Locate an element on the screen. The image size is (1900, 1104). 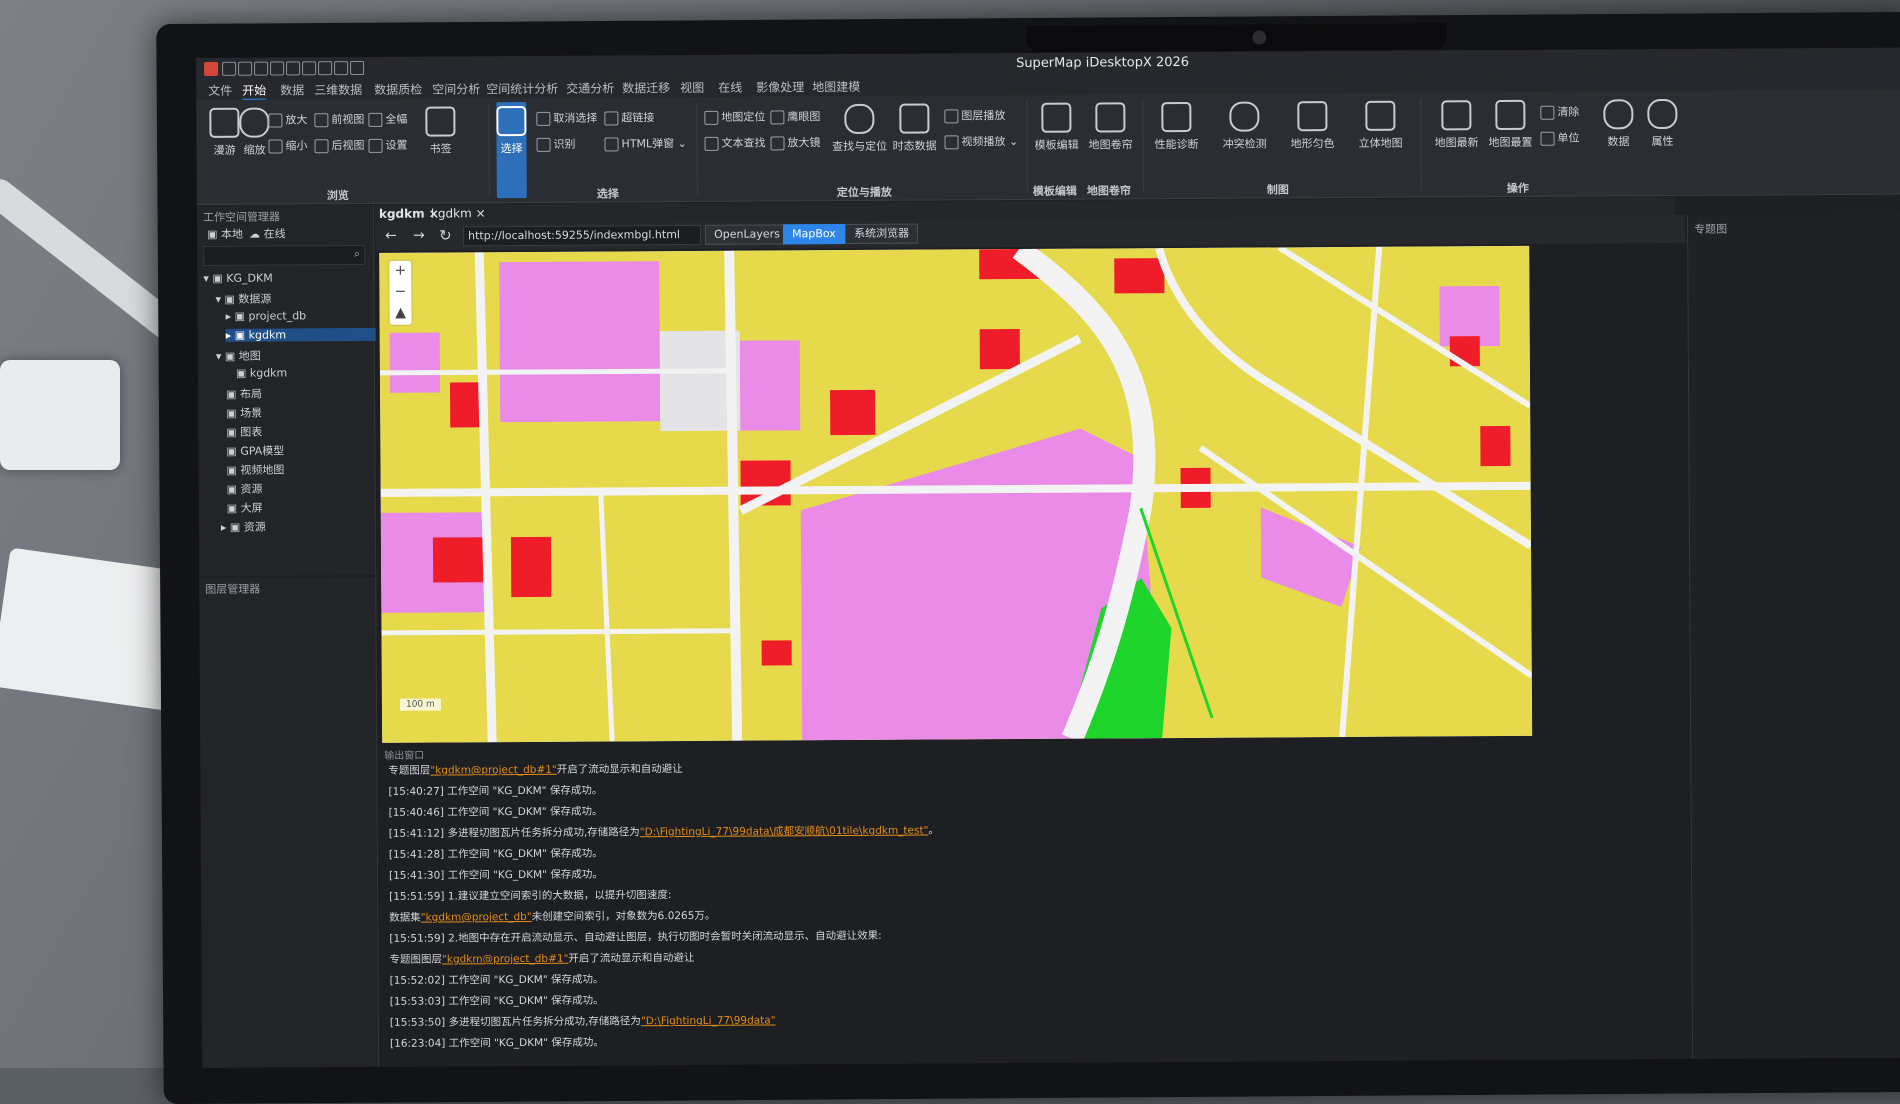
video-play-button: 视频播放 ⌄ is located at coordinates (981, 141).